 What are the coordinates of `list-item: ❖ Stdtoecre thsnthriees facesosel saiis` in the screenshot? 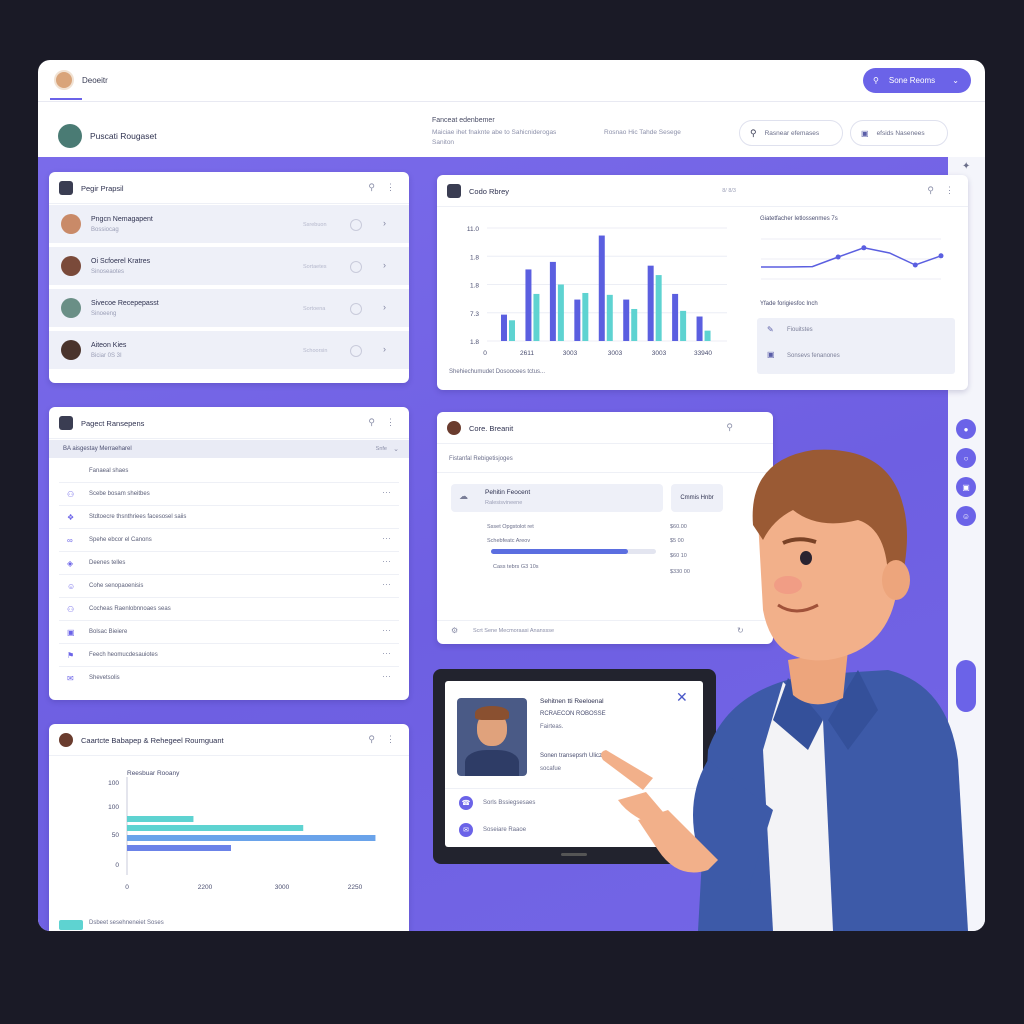 It's located at (229, 517).